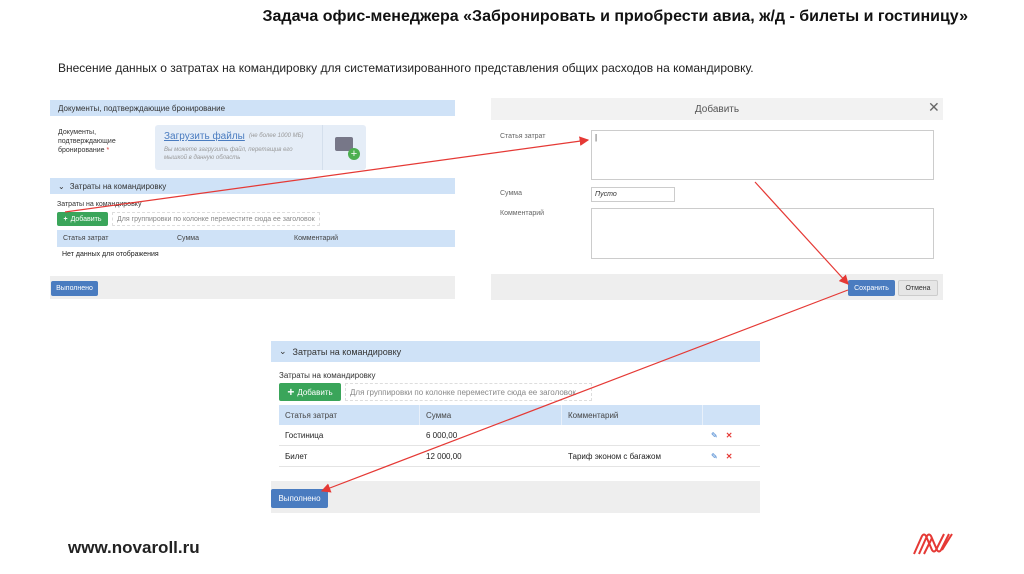 This screenshot has height=574, width=1024. I want to click on arrow-to-save, so click(801, 233).